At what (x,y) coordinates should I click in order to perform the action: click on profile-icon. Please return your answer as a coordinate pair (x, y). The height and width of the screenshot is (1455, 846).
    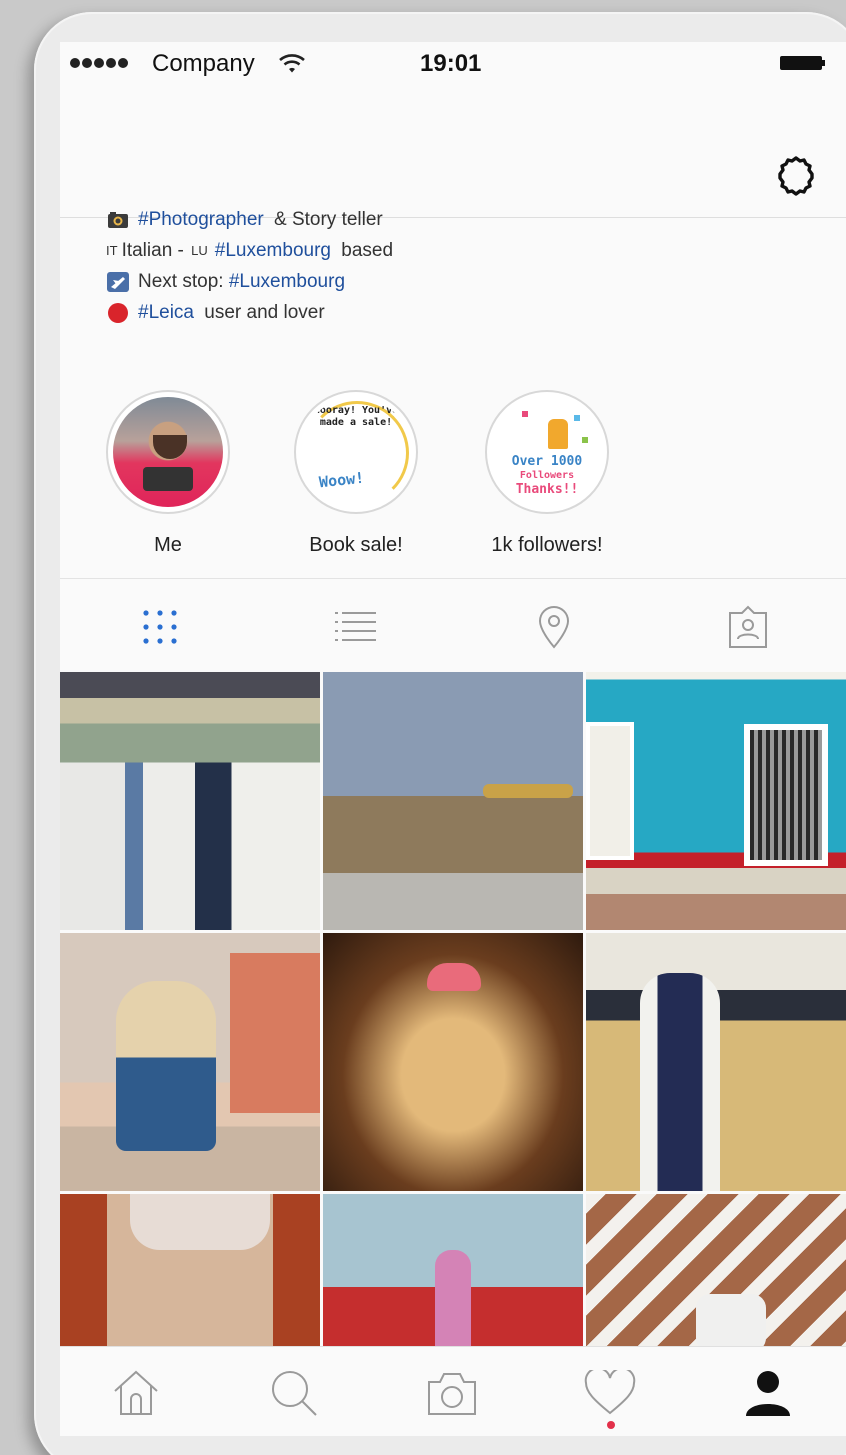
    Looking at the image, I should click on (768, 1393).